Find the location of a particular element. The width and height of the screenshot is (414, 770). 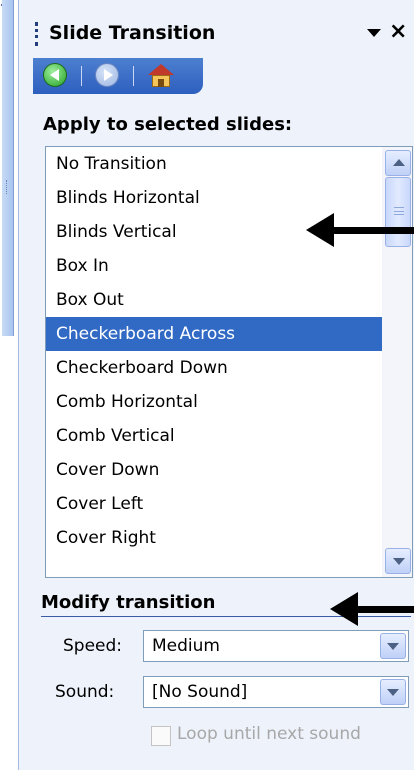

document-edge is located at coordinates (9, 385).